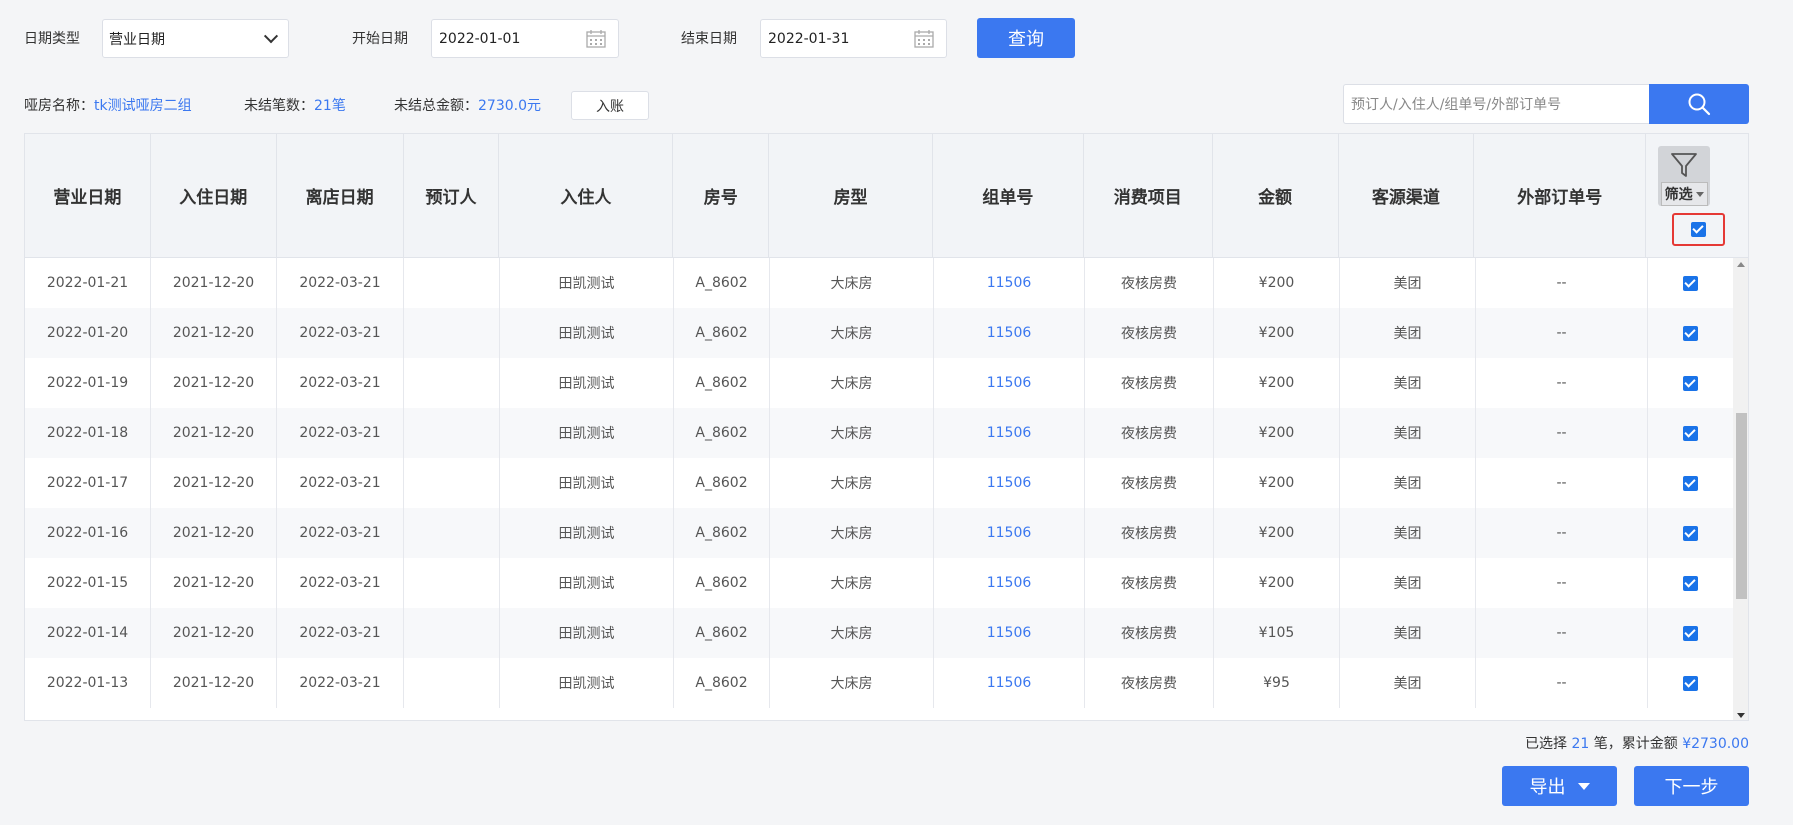  Describe the element at coordinates (88, 483) in the screenshot. I see `cell-business-date: 2022-01-17` at that location.